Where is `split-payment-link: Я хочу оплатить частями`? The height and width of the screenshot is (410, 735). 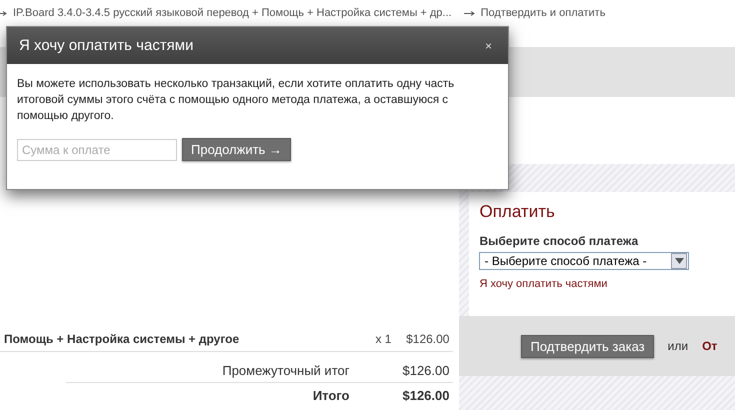
split-payment-link: Я хочу оплатить частями is located at coordinates (607, 284).